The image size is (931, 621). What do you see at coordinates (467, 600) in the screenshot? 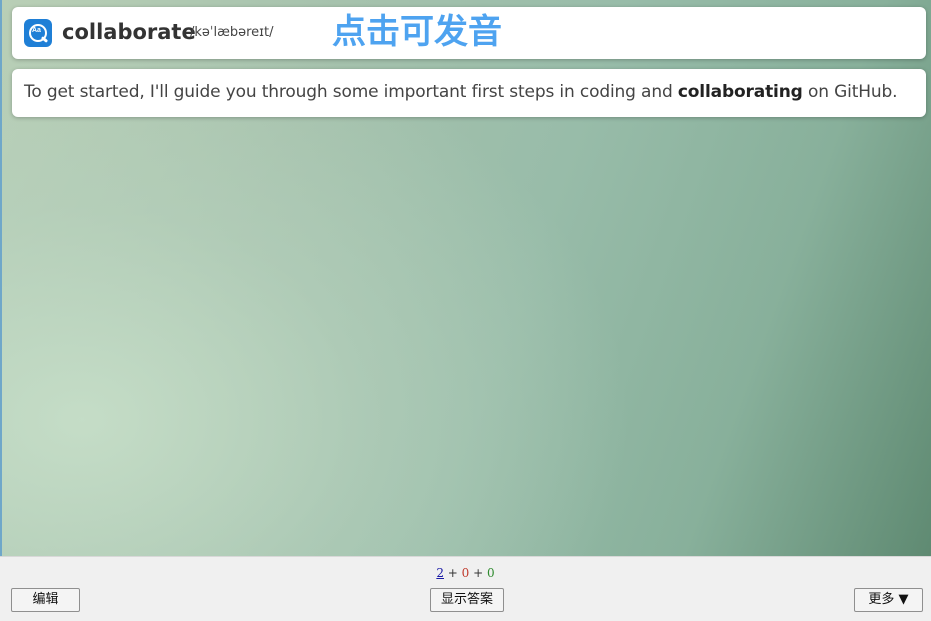
I see `show-answer-button: 显示答案` at bounding box center [467, 600].